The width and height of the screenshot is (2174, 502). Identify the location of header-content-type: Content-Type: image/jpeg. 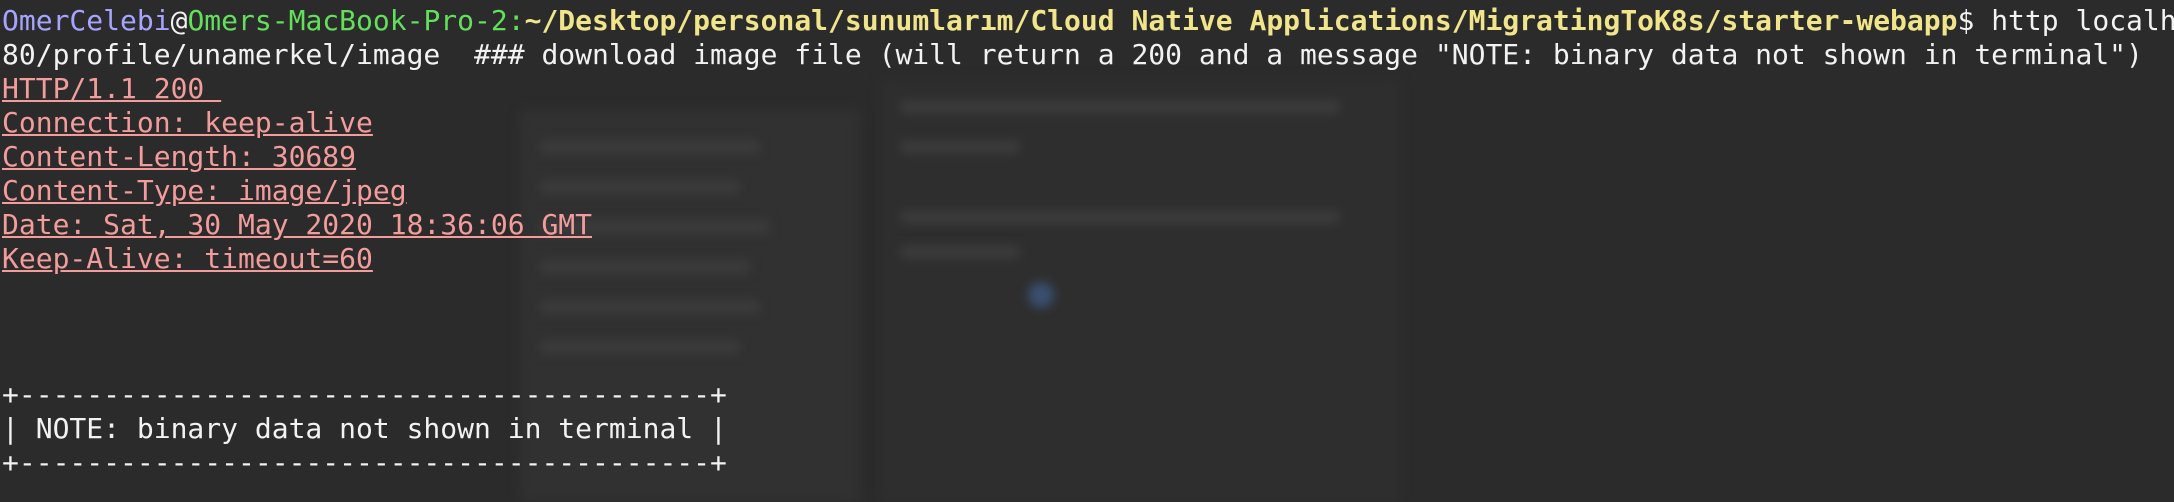
(204, 190).